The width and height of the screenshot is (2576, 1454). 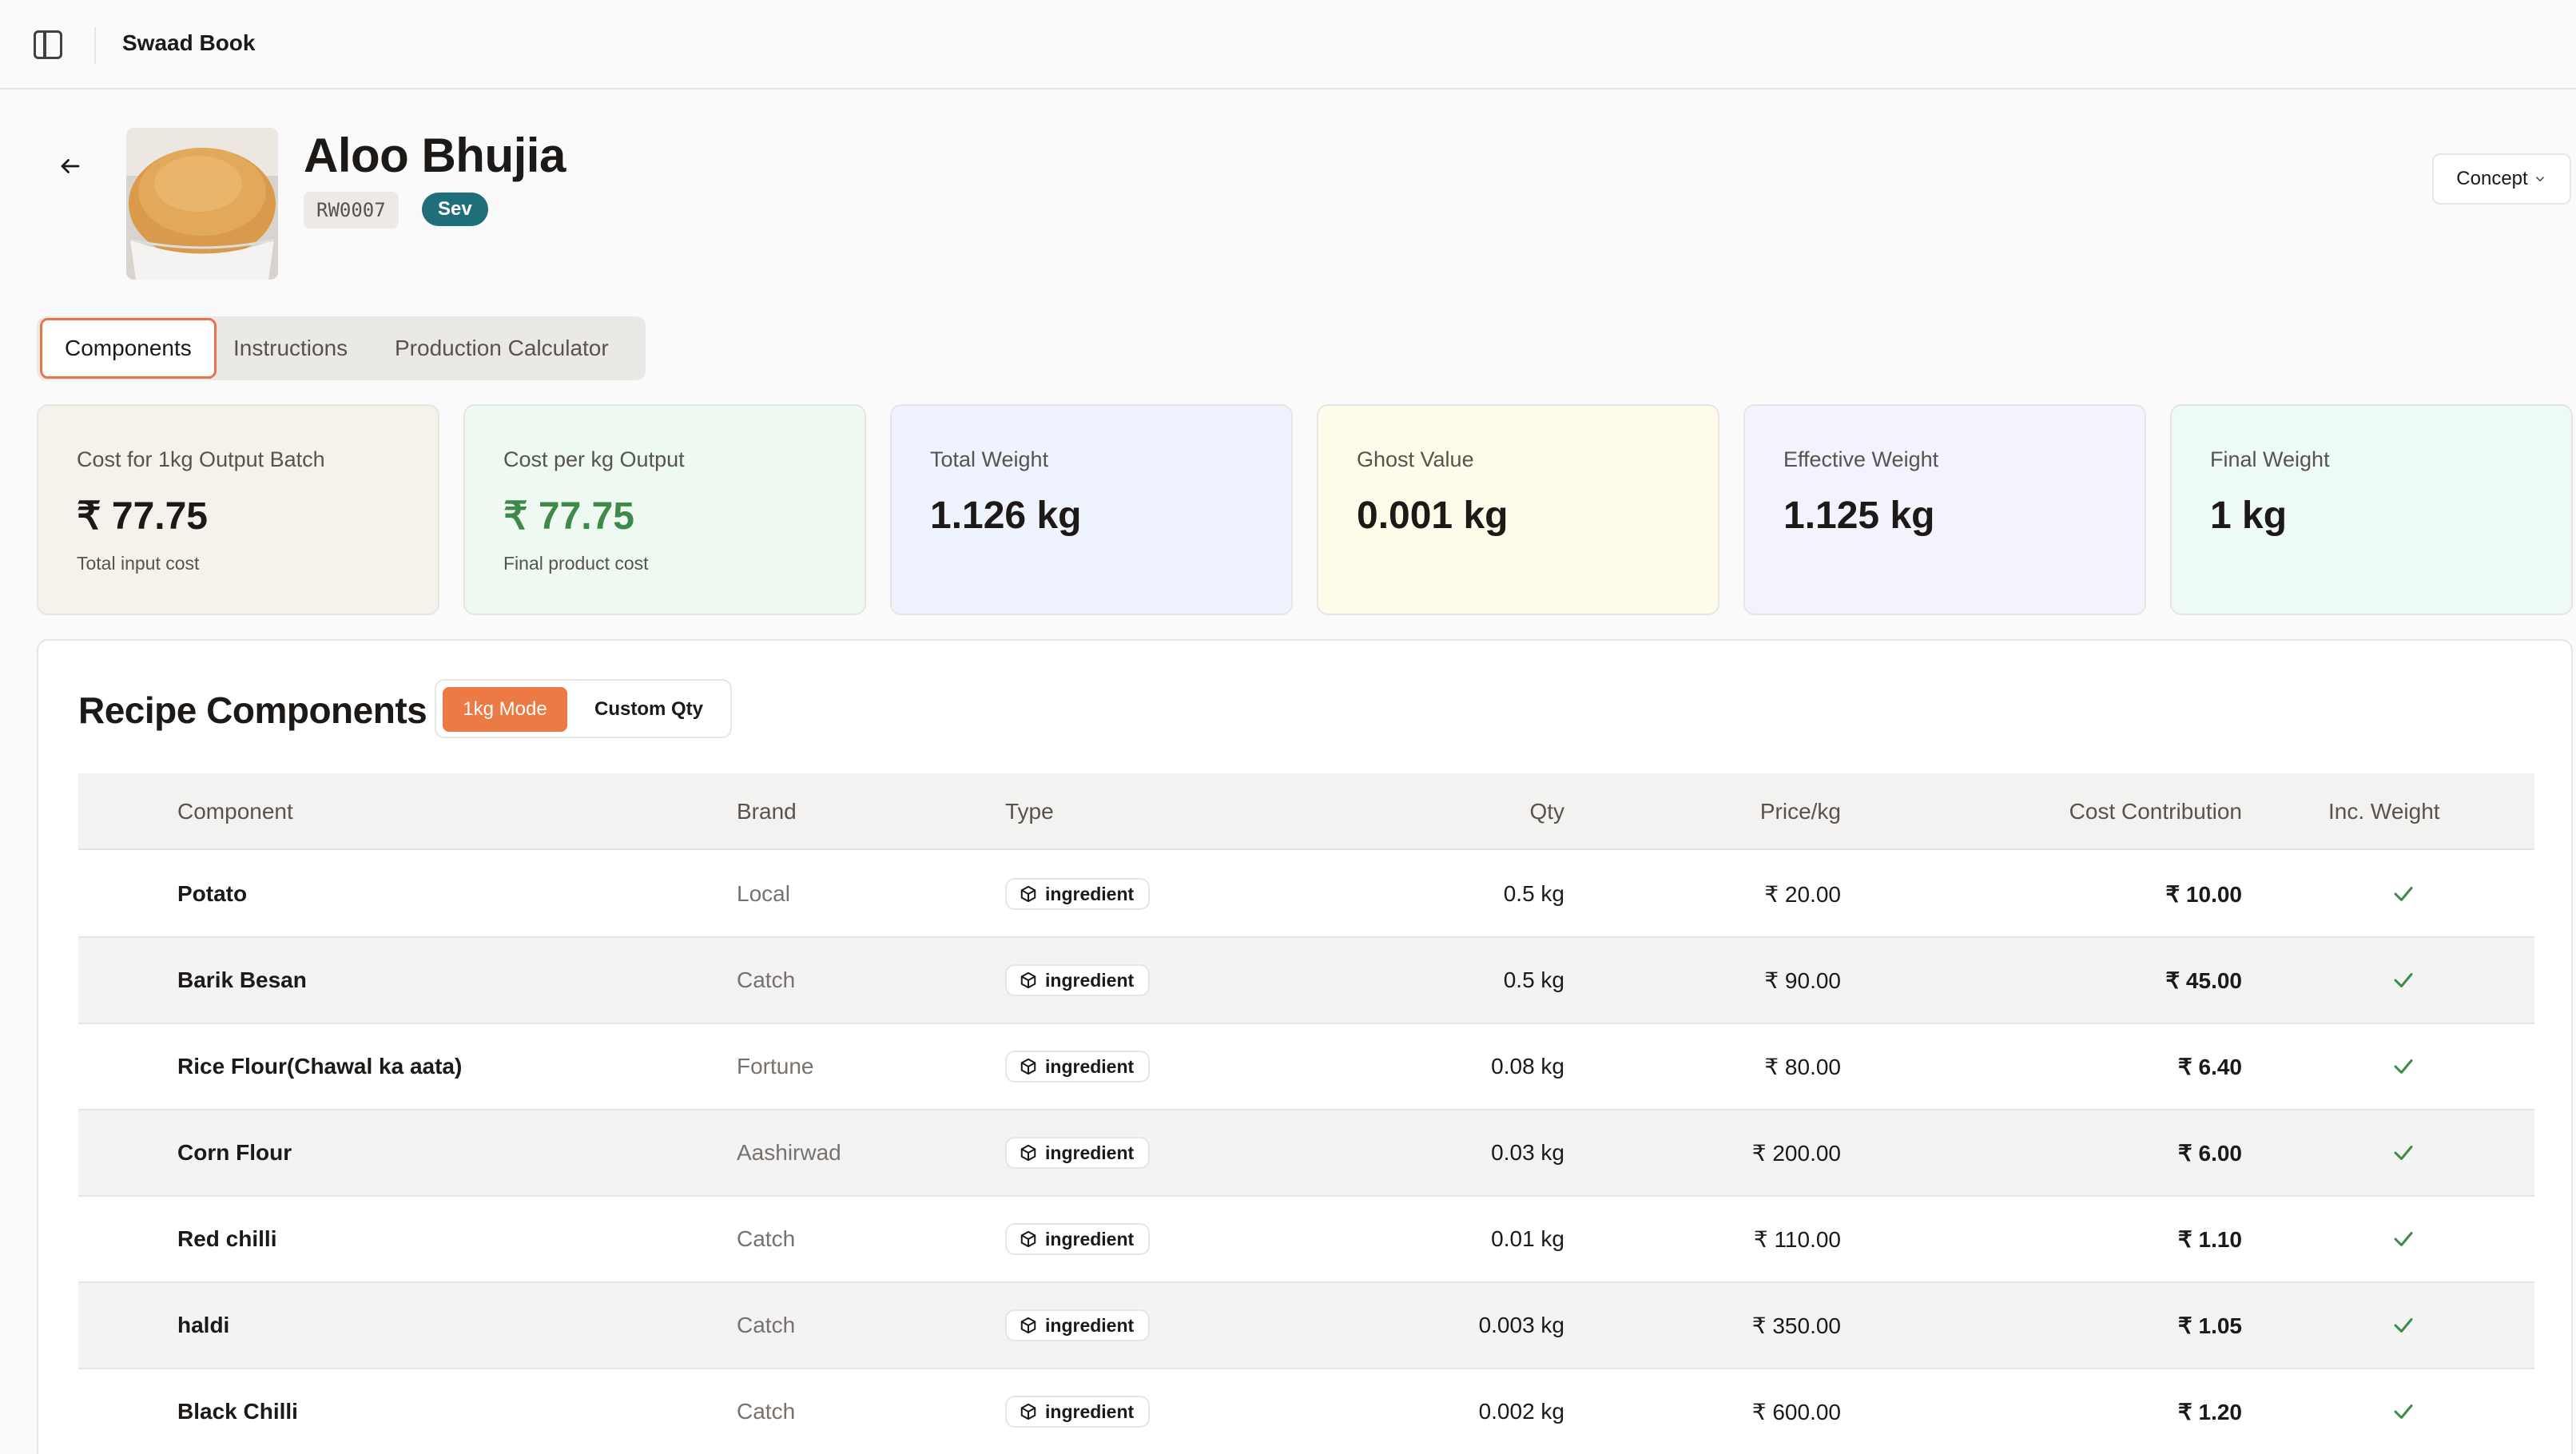 I want to click on component-name: Potato, so click(x=212, y=893).